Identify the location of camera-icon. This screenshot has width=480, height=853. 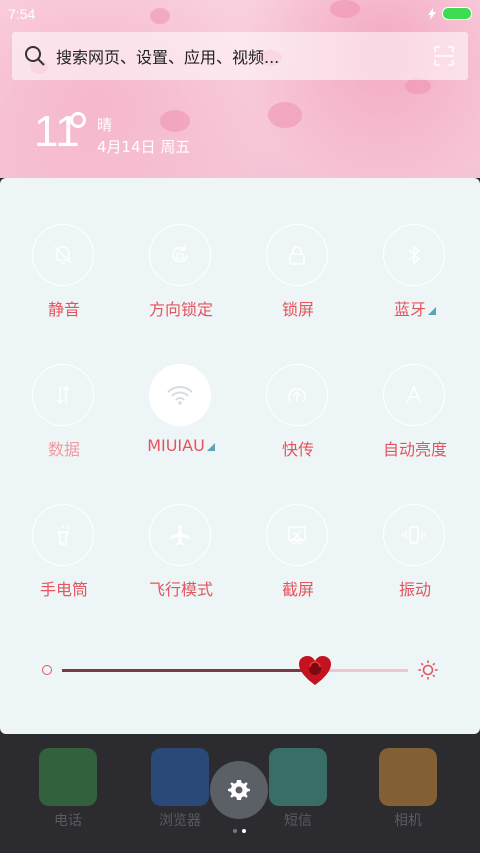
(408, 777).